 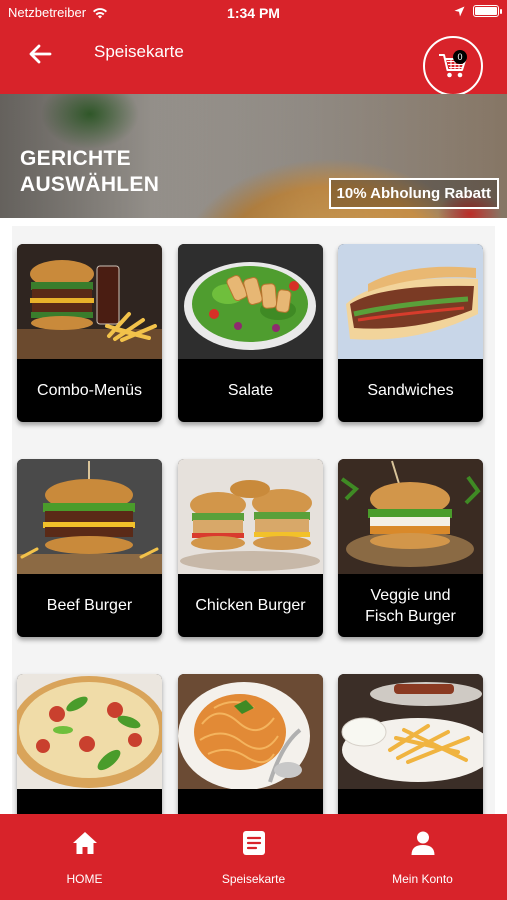 What do you see at coordinates (84, 879) in the screenshot?
I see `nav-home-label: HOME` at bounding box center [84, 879].